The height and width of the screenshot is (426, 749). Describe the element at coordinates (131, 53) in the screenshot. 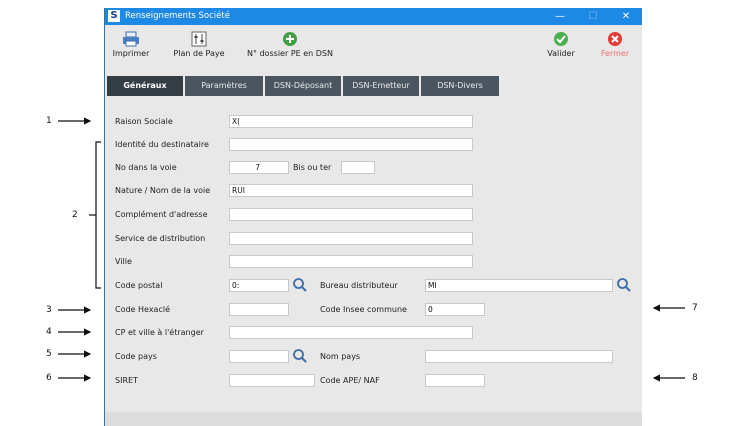

I see `print-label: Imprimer` at that location.